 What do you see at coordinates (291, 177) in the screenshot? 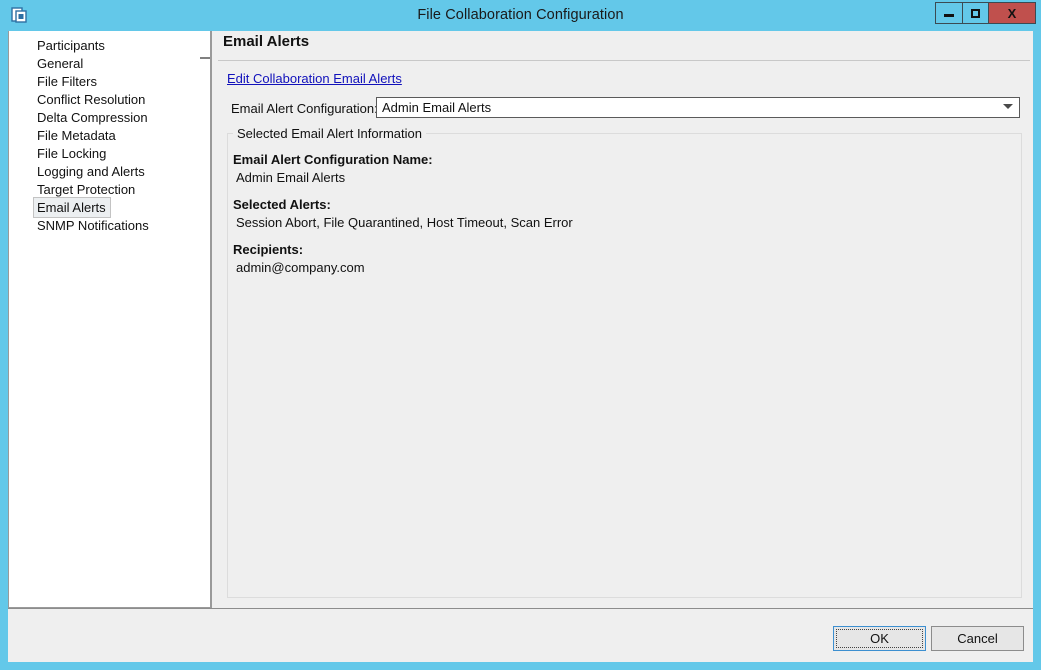
I see `configuration-name-value: Admin Email Alerts` at bounding box center [291, 177].